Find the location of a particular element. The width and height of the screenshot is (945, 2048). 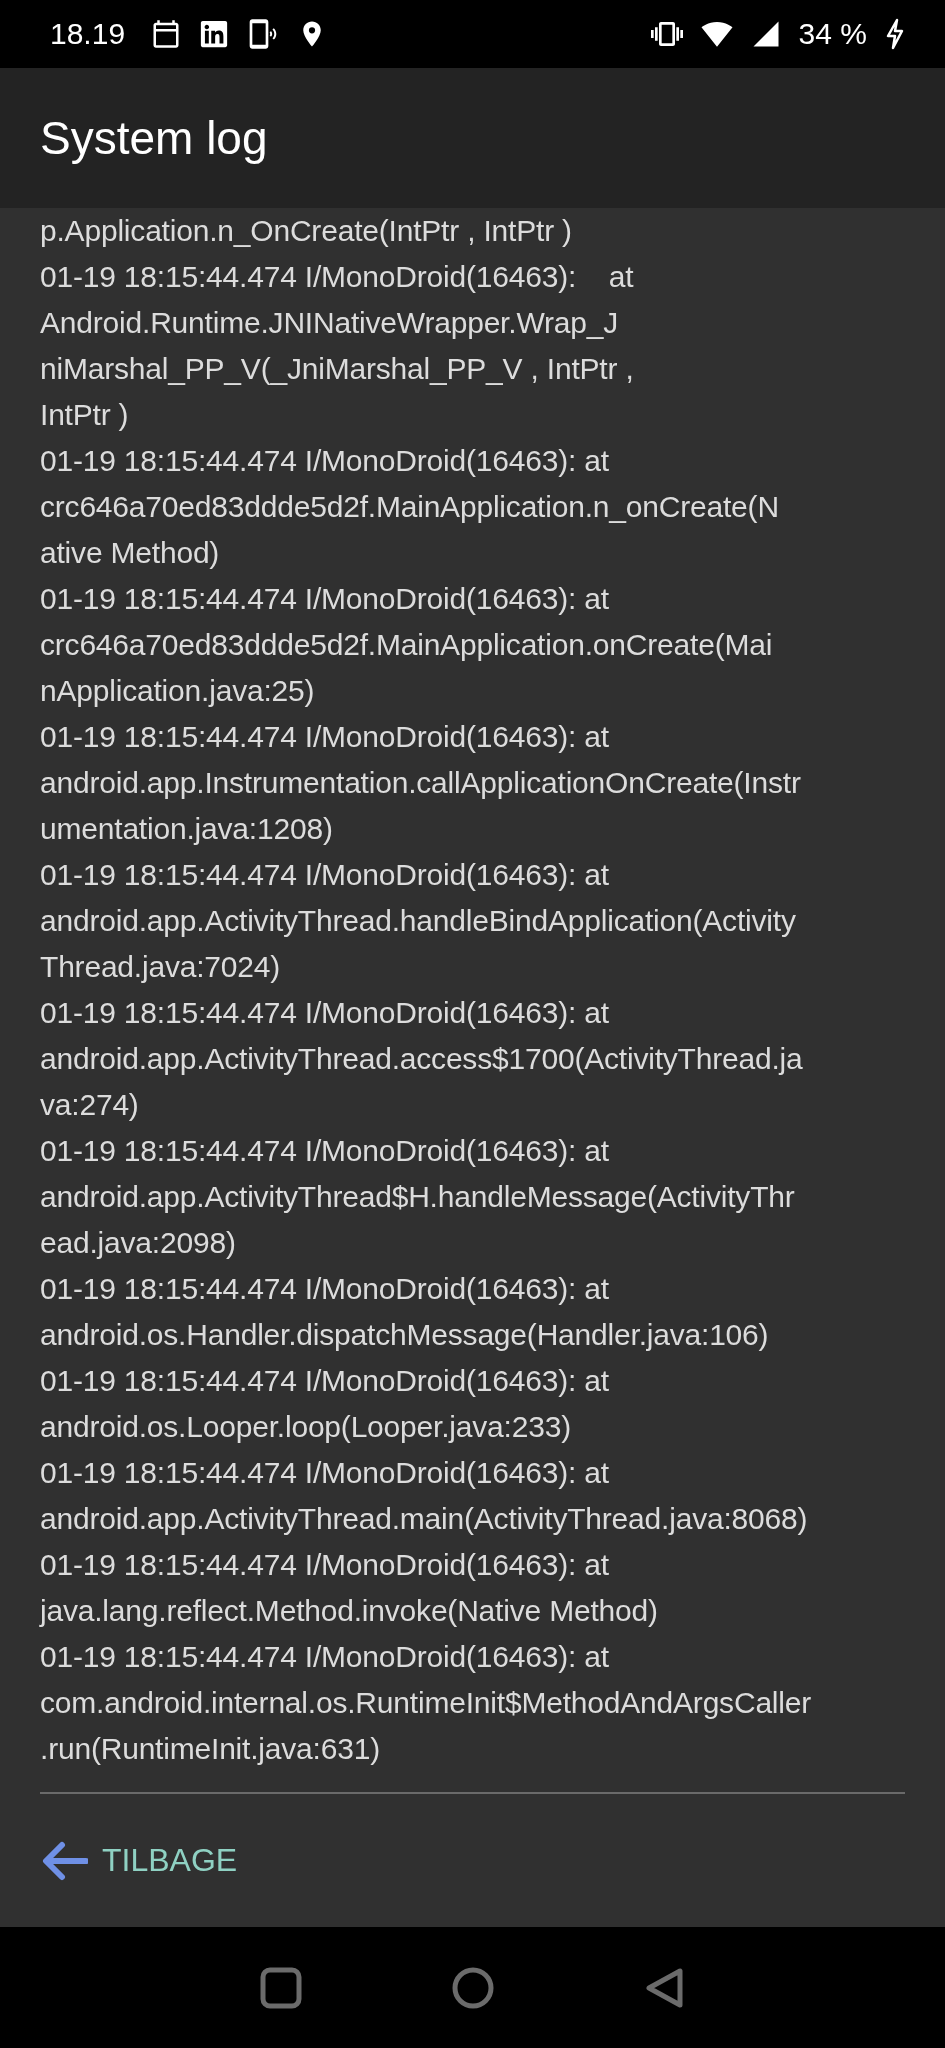

charging-bolt-icon is located at coordinates (895, 34).